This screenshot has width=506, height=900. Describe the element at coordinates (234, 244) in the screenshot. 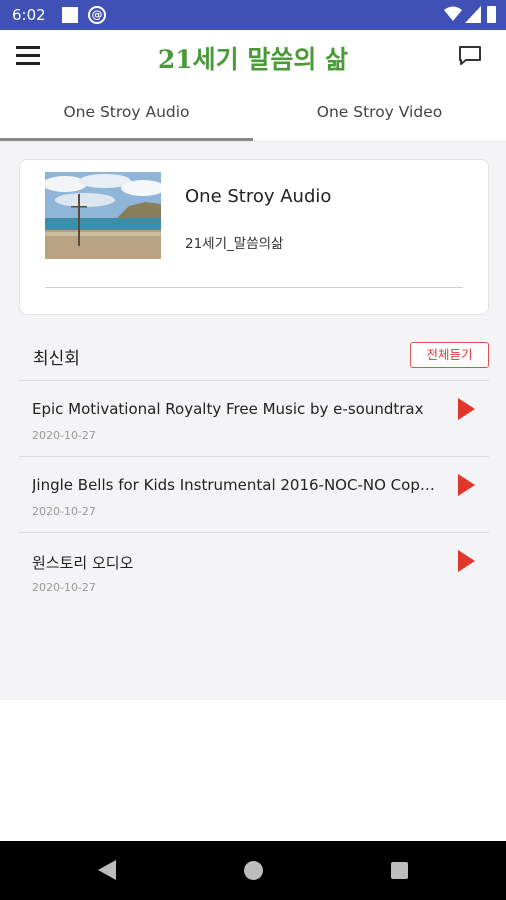

I see `featured-subtitle: 21세기_말씀의삶` at that location.